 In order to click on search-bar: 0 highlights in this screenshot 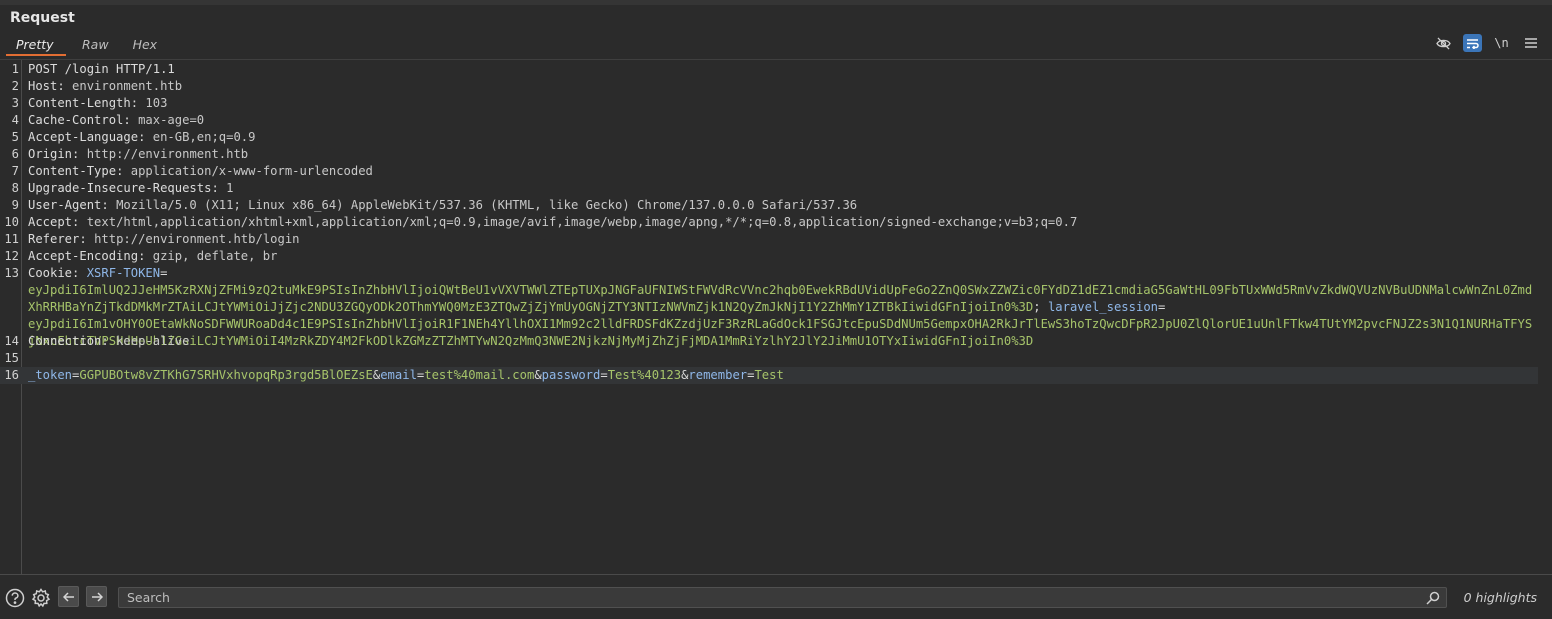, I will do `click(776, 597)`.